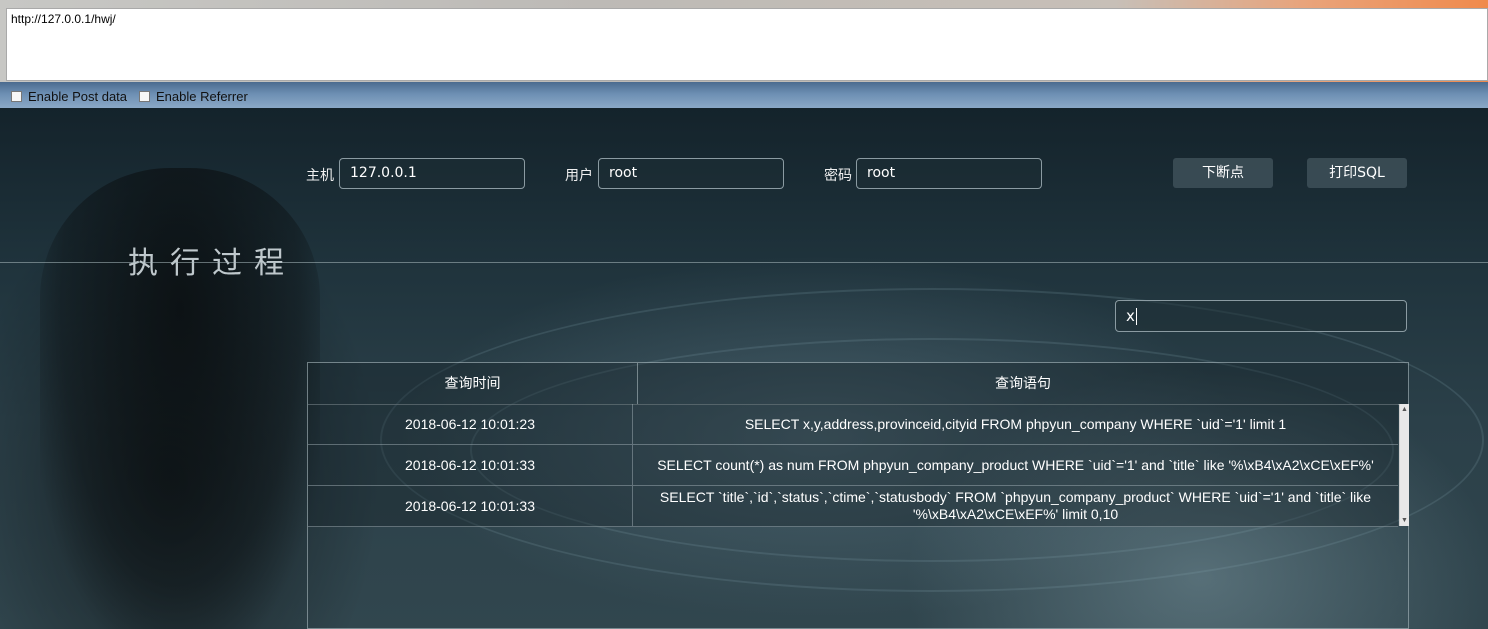  What do you see at coordinates (470, 424) in the screenshot?
I see `query-time-cell: 2018-06-12 10:01:23` at bounding box center [470, 424].